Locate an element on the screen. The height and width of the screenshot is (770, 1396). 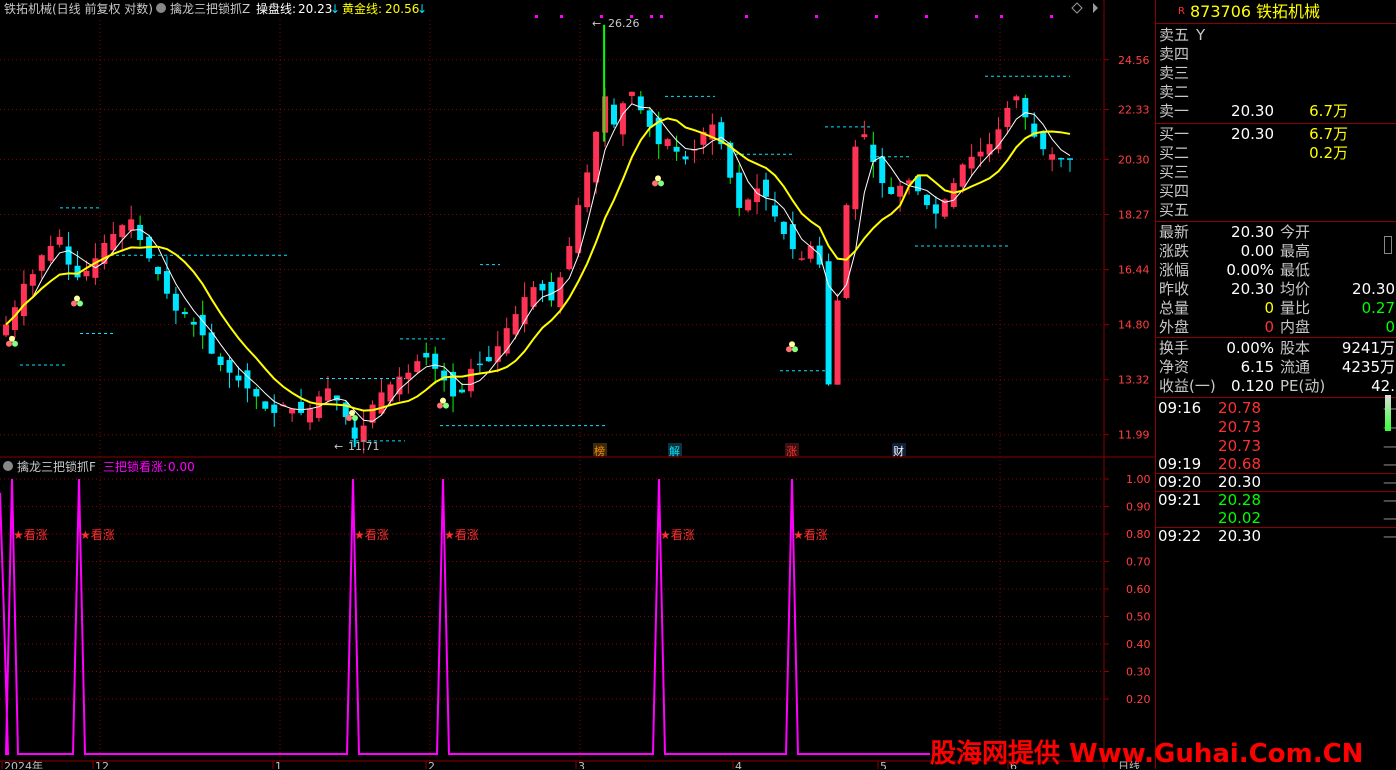
event-tag-jie: 解 is located at coordinates (674, 451).